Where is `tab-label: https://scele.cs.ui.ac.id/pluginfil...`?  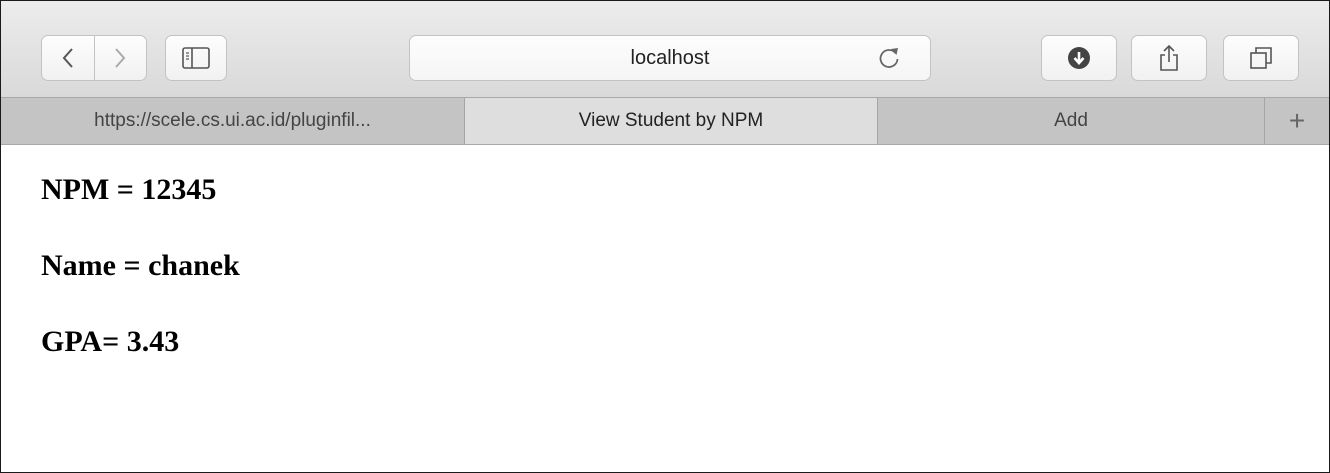 tab-label: https://scele.cs.ui.ac.id/pluginfil... is located at coordinates (232, 120).